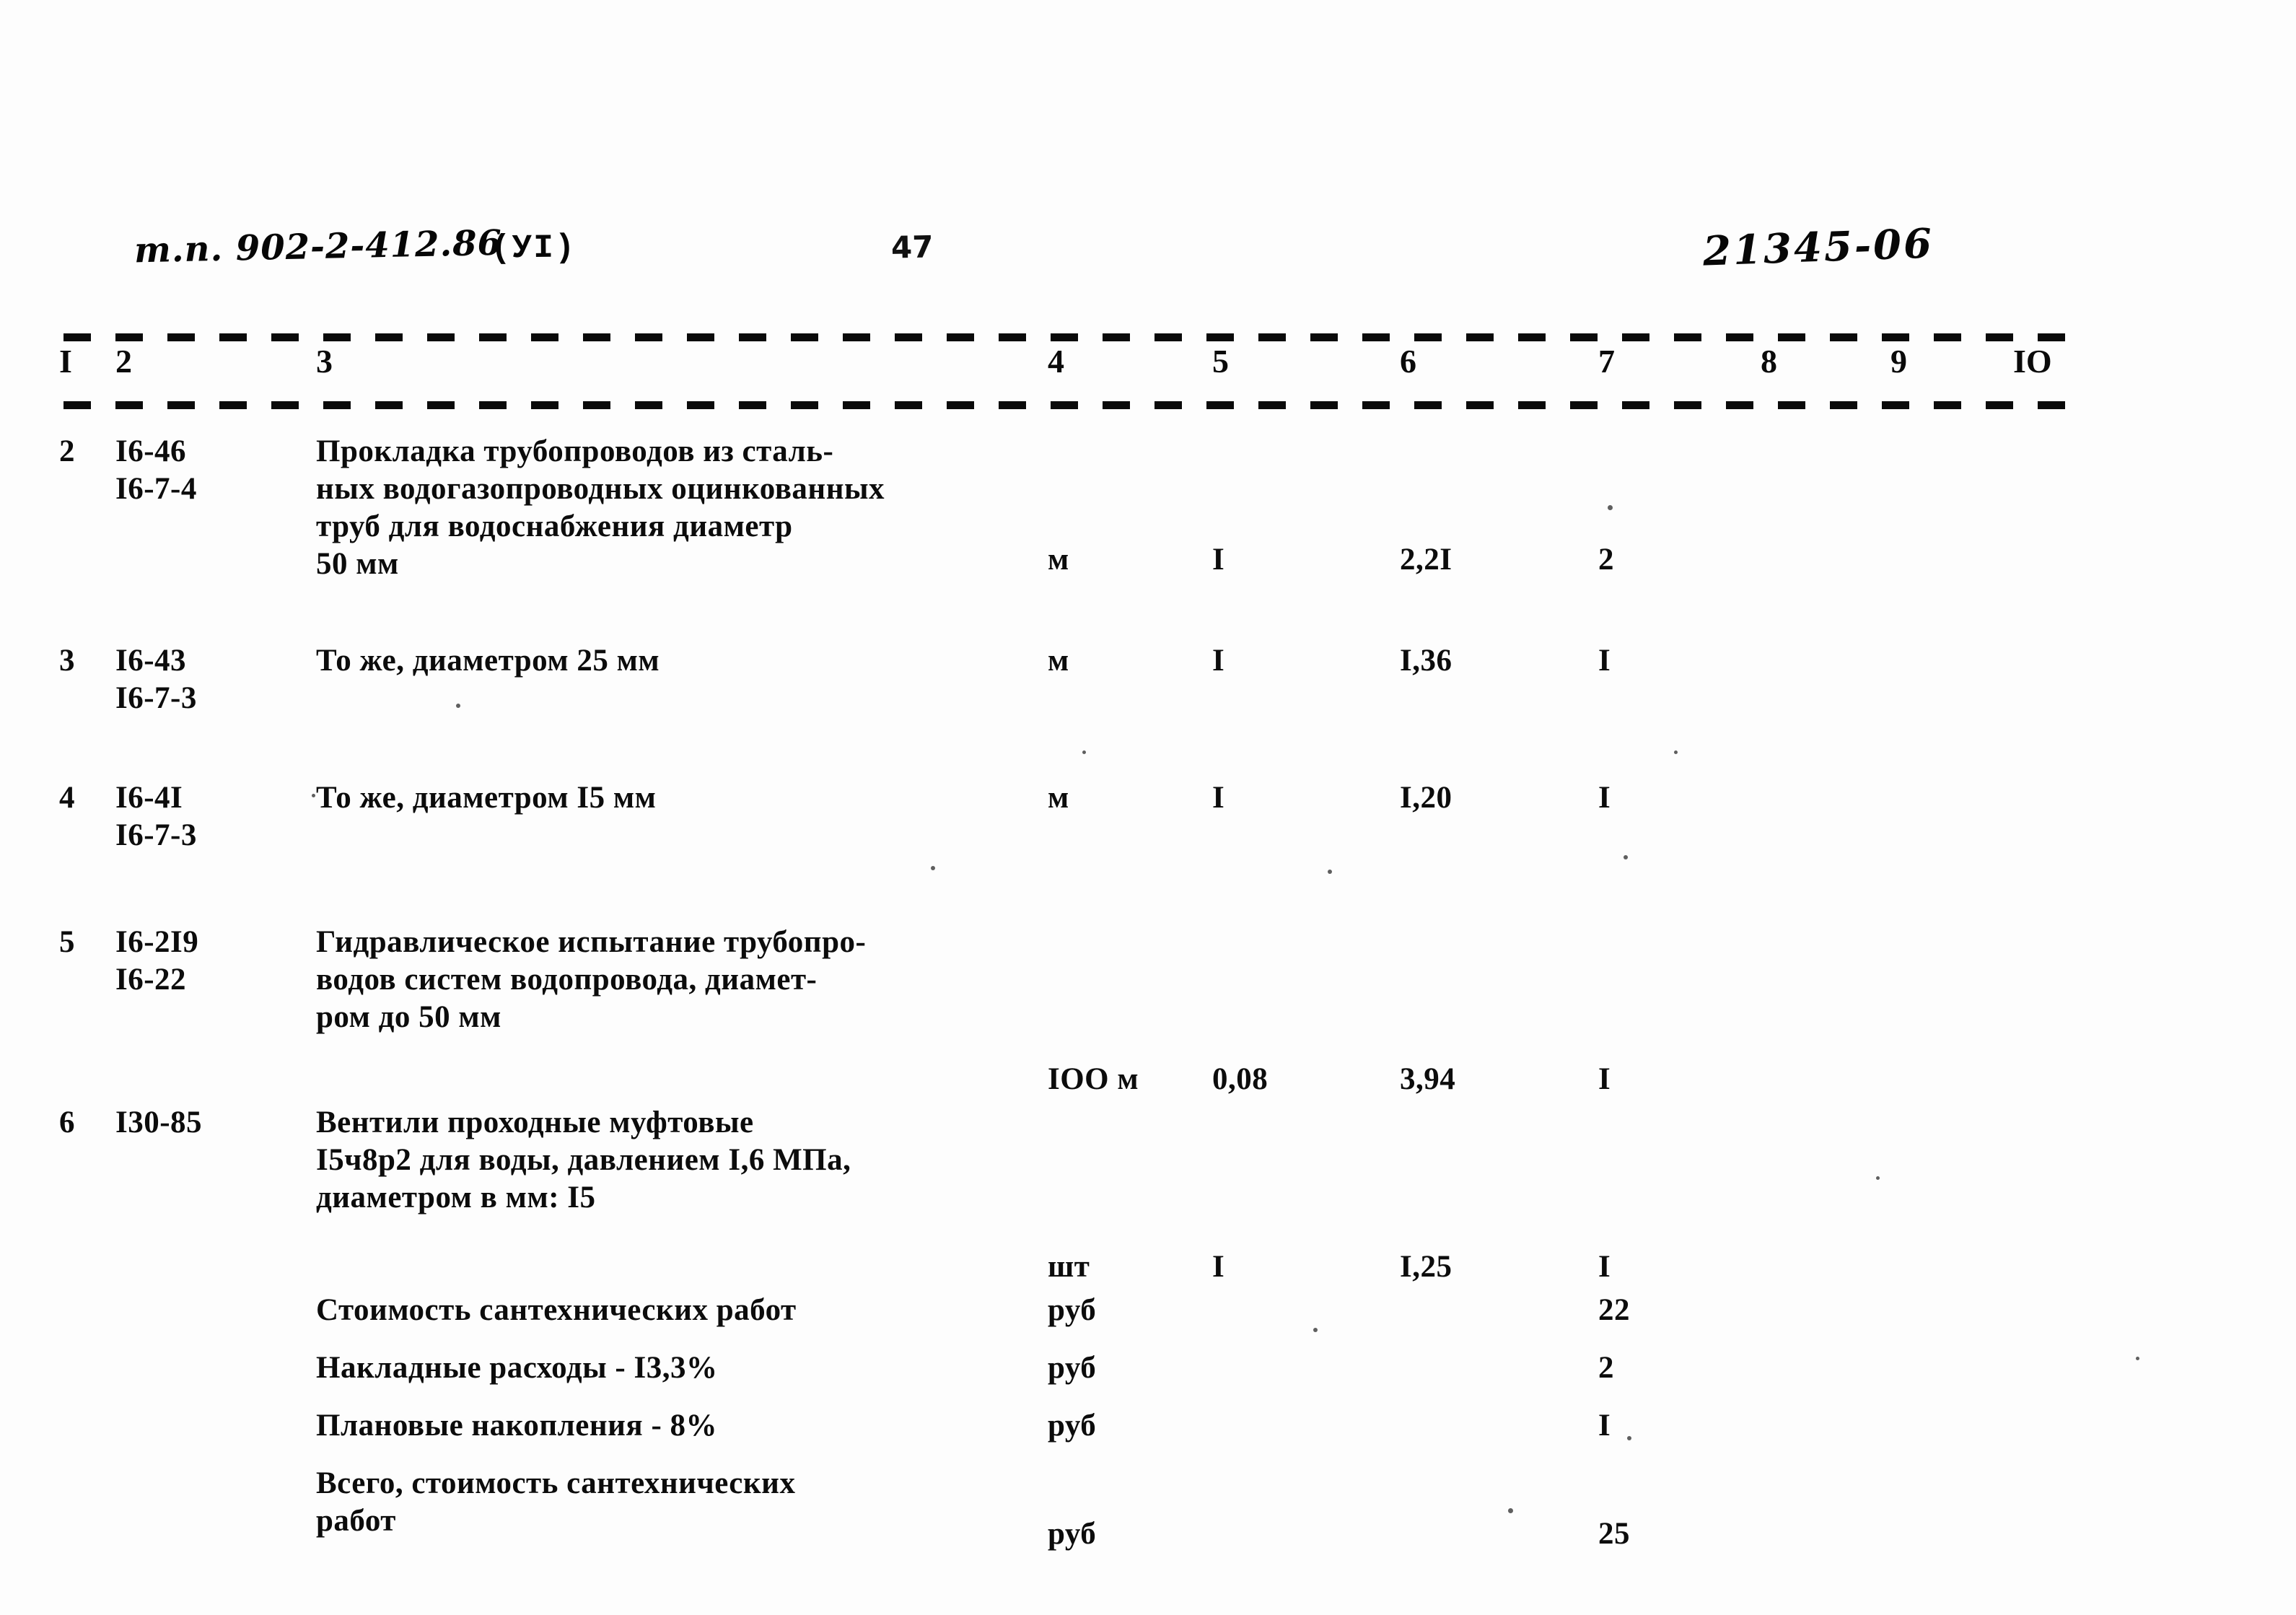 Image resolution: width=2296 pixels, height=1615 pixels. Describe the element at coordinates (1769, 361) in the screenshot. I see `column-number-8: 8` at that location.